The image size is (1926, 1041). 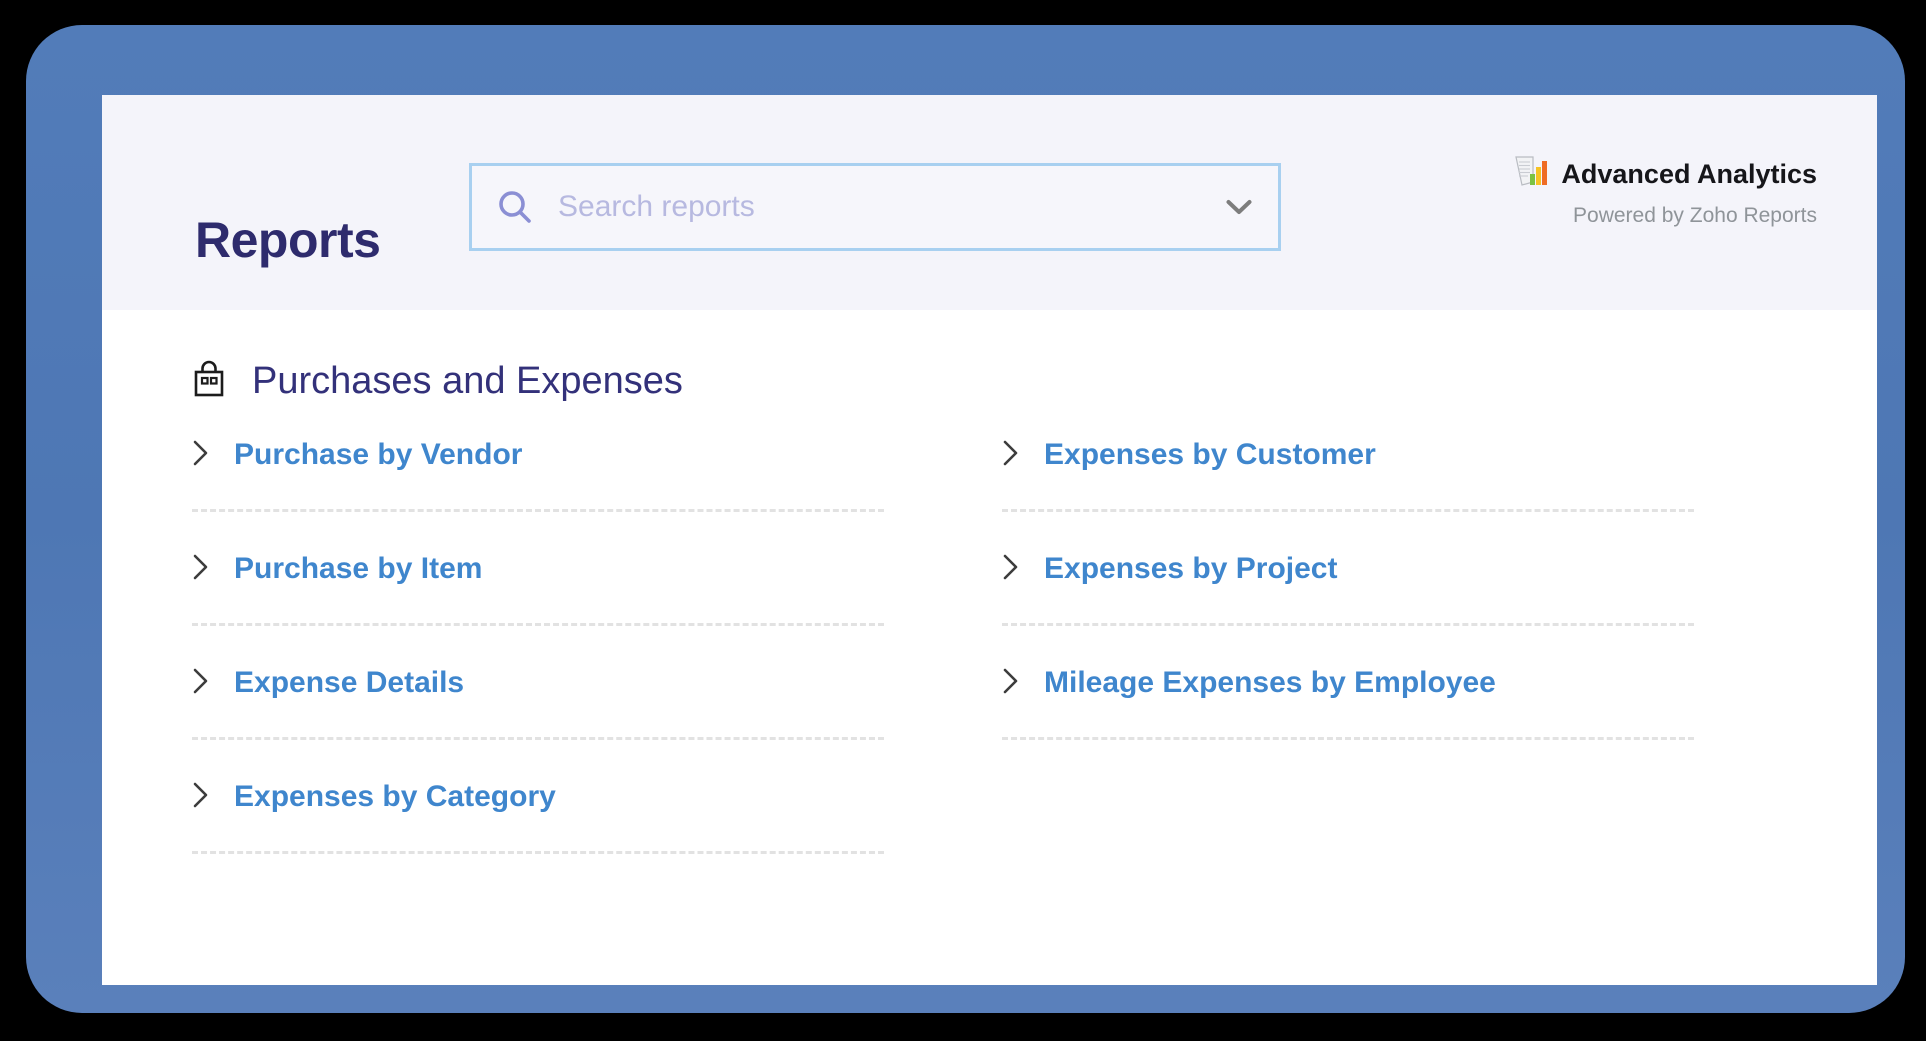 What do you see at coordinates (467, 381) in the screenshot?
I see `section-title: Purchases and Expenses` at bounding box center [467, 381].